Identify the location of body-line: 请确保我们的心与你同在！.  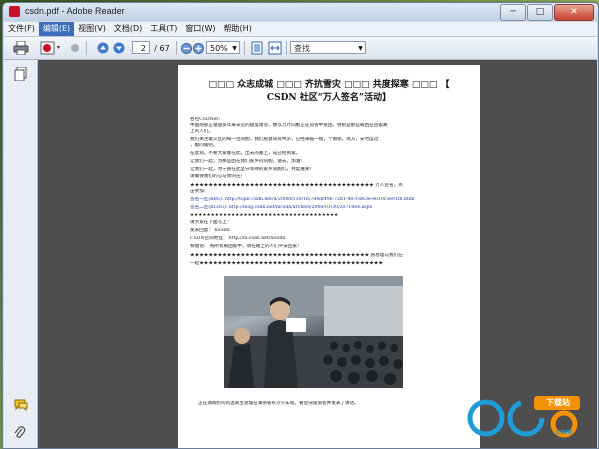
(218, 176).